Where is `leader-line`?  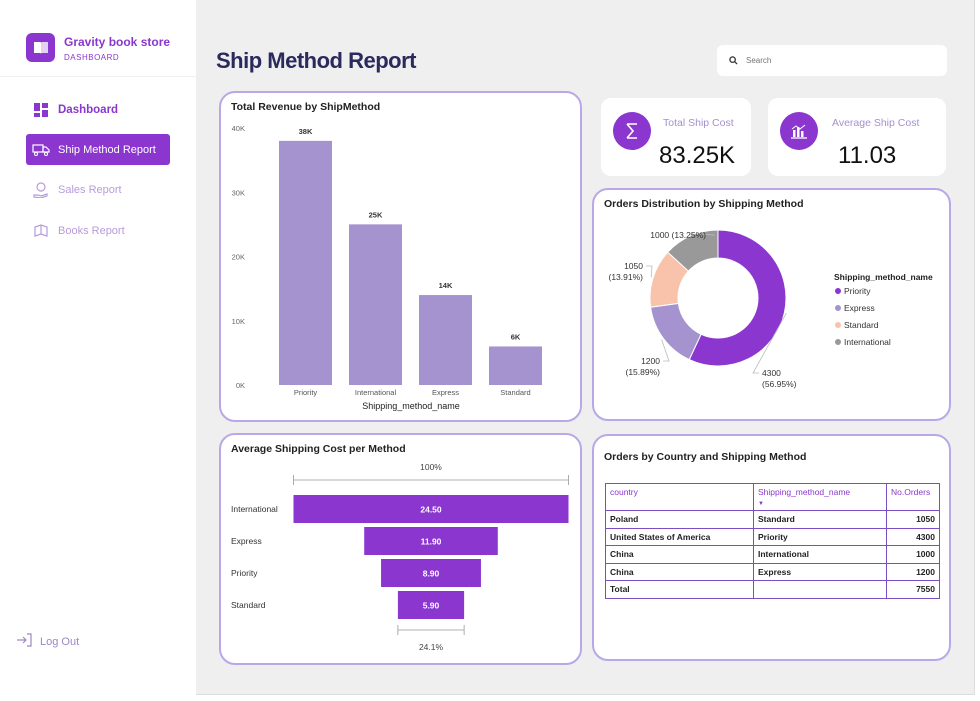 leader-line is located at coordinates (649, 271).